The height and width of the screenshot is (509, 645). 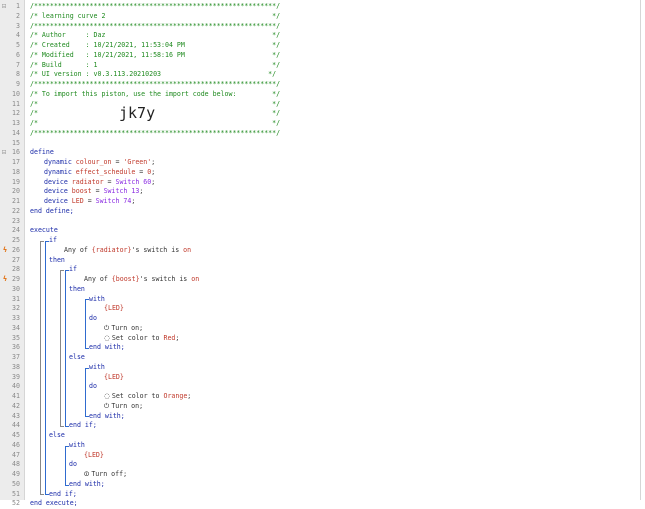 I want to click on line-number: 44, so click(x=16, y=425).